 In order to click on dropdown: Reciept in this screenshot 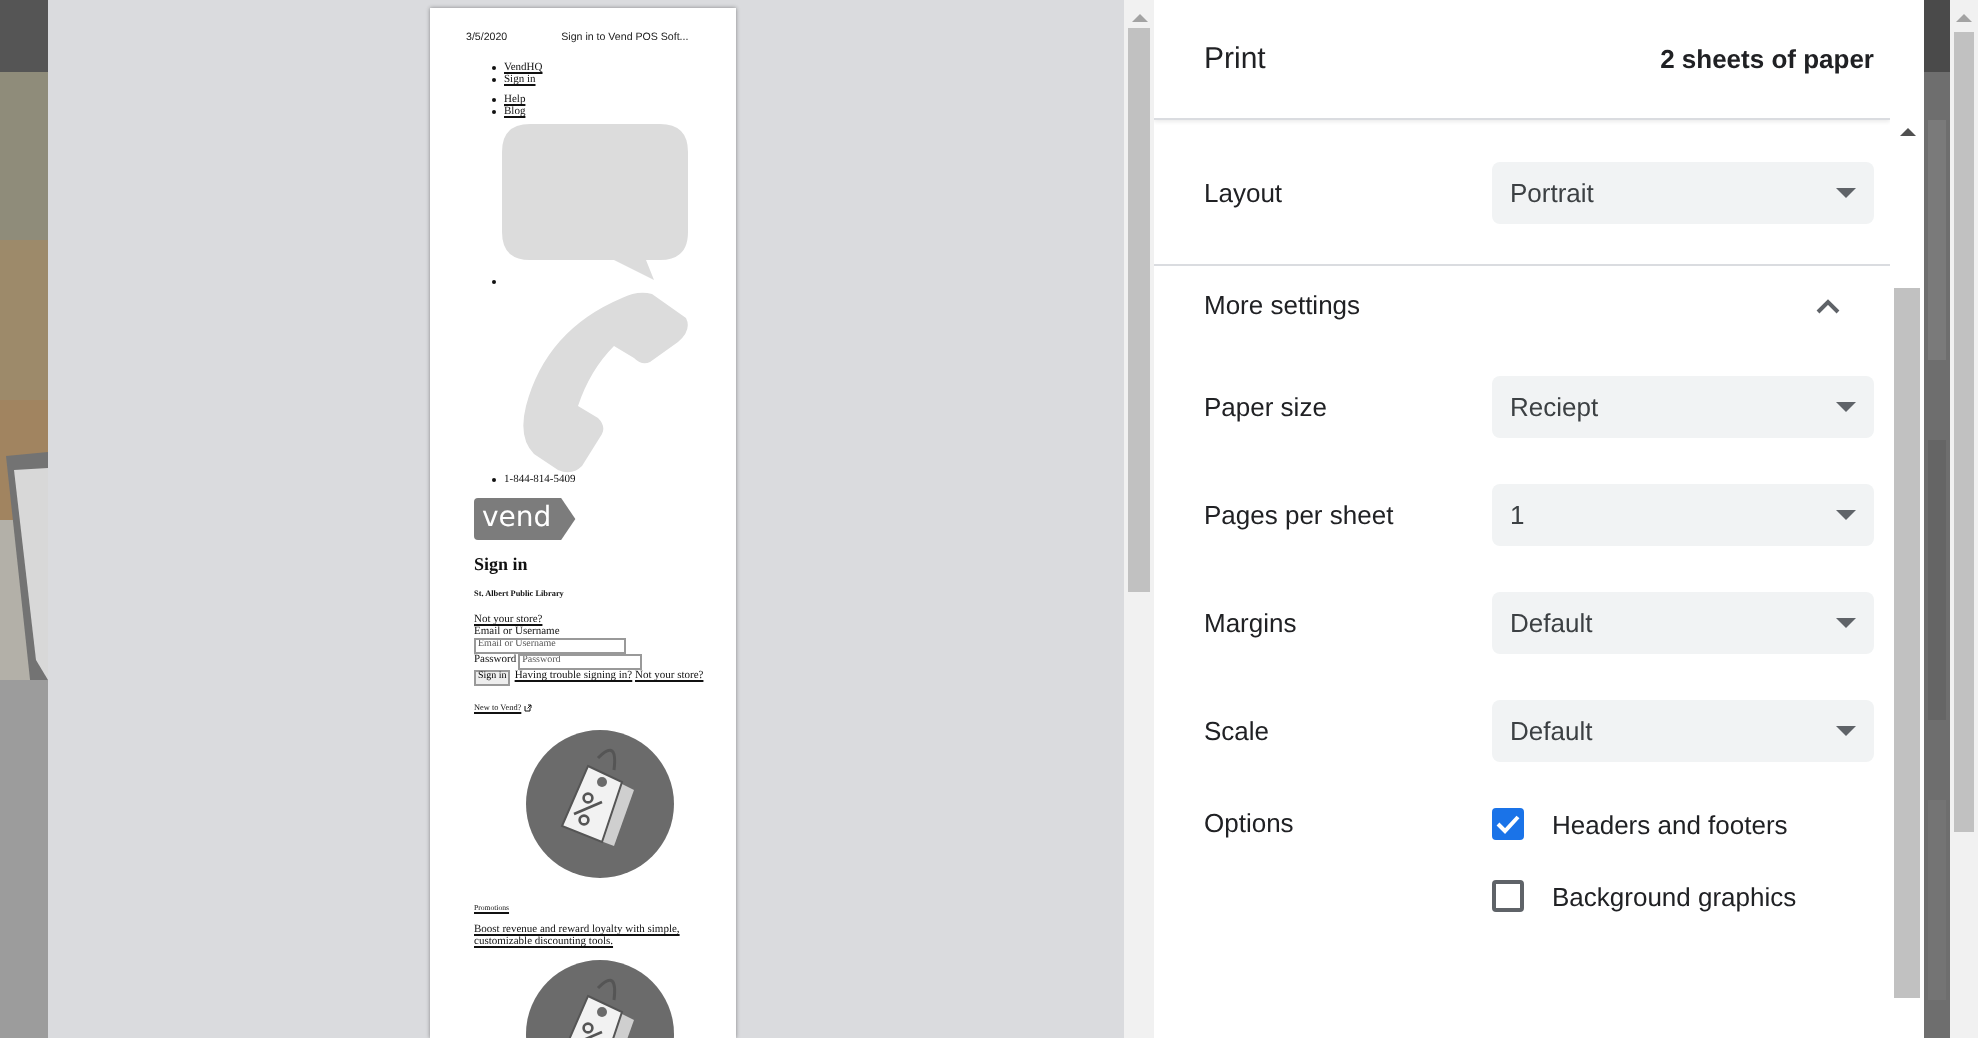, I will do `click(1683, 407)`.